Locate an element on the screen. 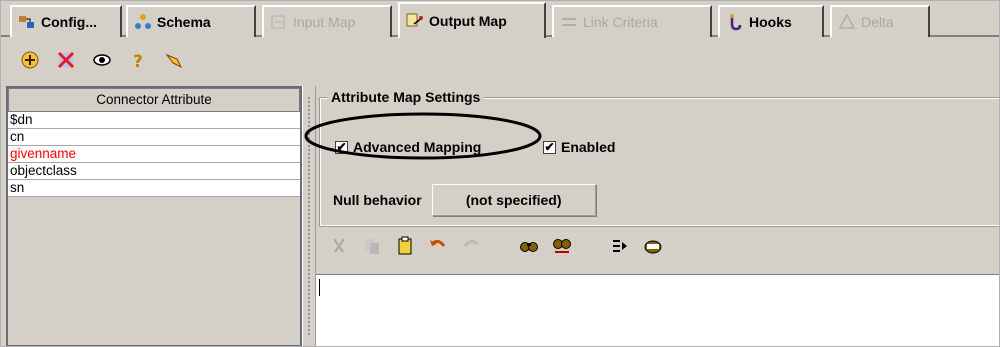 This screenshot has width=1000, height=347. add-attribute-icon is located at coordinates (30, 60).